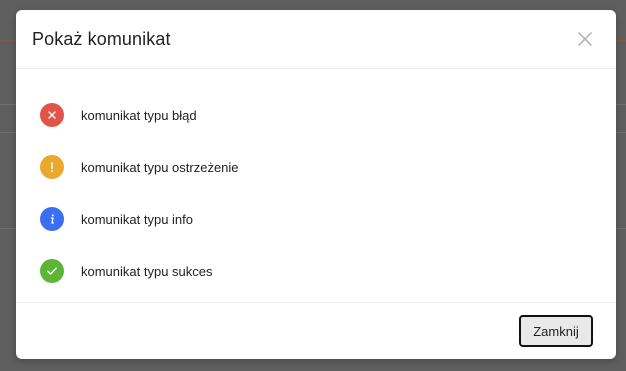  Describe the element at coordinates (556, 331) in the screenshot. I see `close-button: Zamknij` at that location.